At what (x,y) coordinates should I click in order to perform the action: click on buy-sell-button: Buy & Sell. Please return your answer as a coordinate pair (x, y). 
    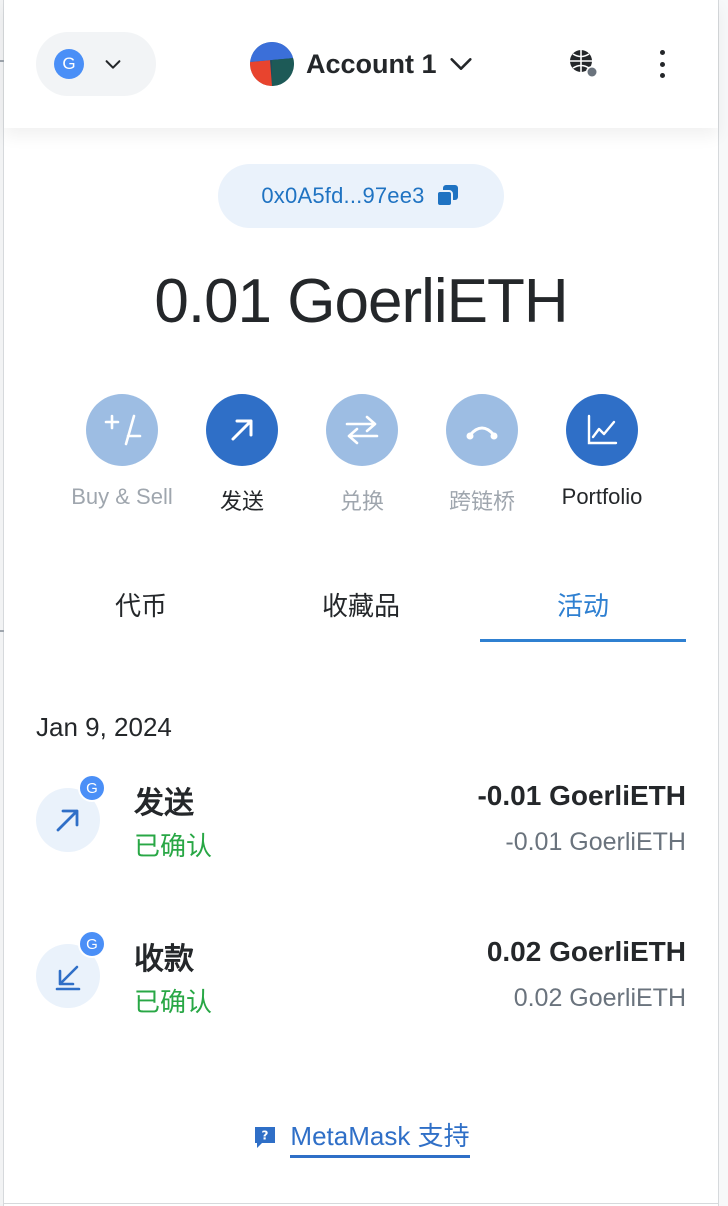
    Looking at the image, I should click on (122, 452).